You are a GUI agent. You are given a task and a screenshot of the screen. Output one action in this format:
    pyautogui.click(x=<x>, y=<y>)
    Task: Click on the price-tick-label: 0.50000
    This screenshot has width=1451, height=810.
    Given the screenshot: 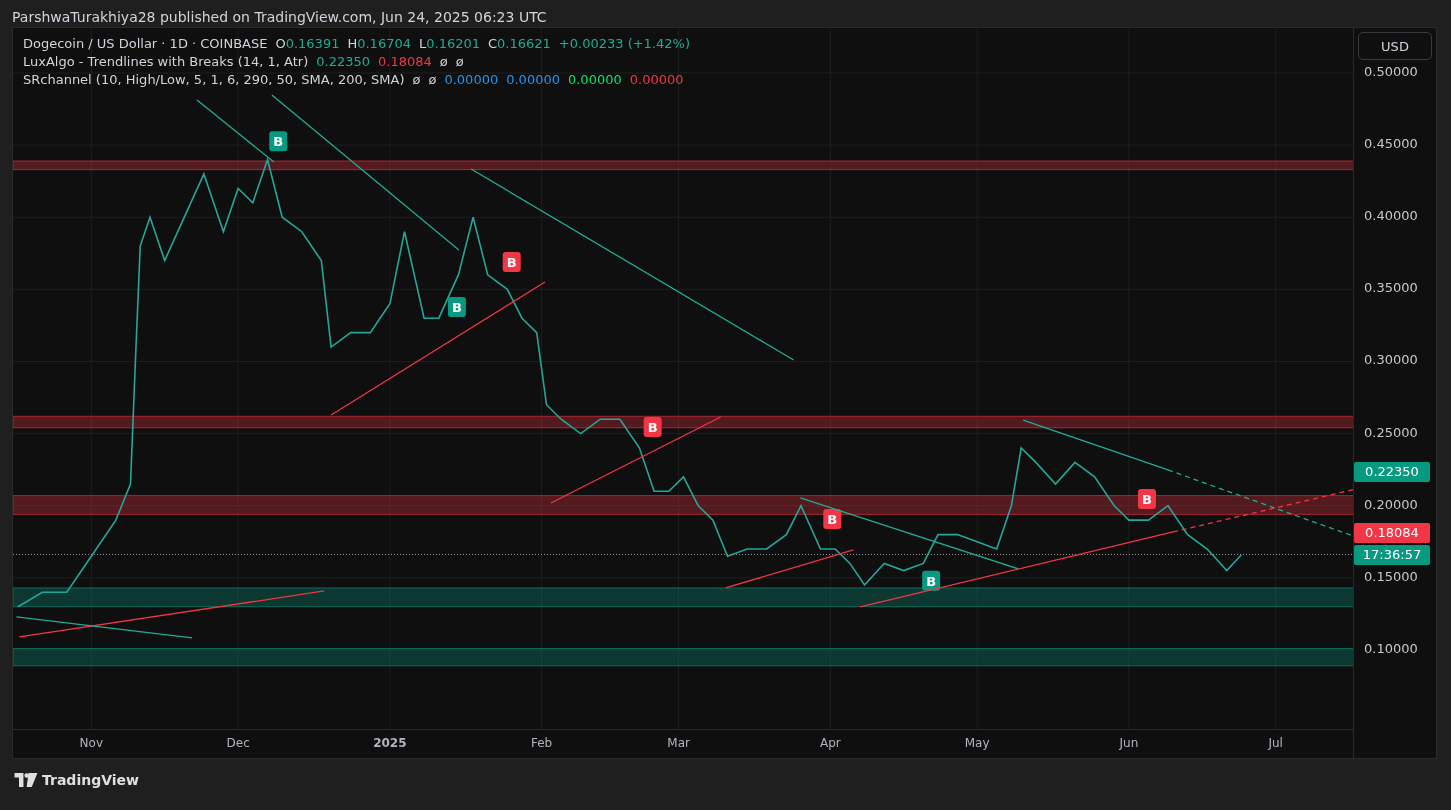 What is the action you would take?
    pyautogui.click(x=1391, y=71)
    